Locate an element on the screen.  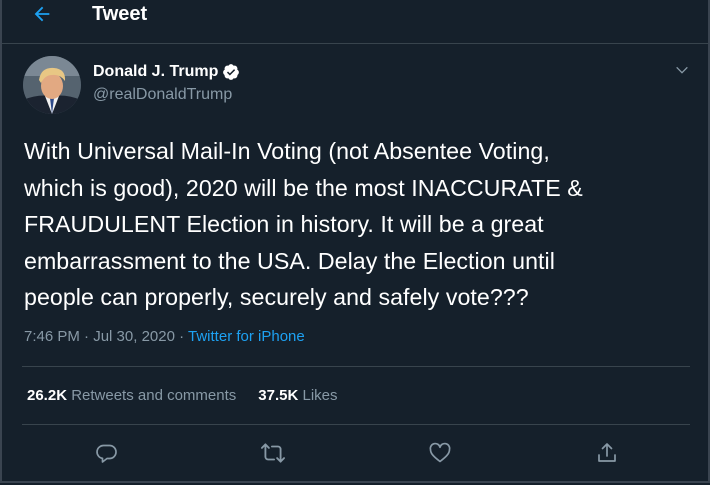
tweet-source-link: Twitter for iPhone is located at coordinates (246, 336).